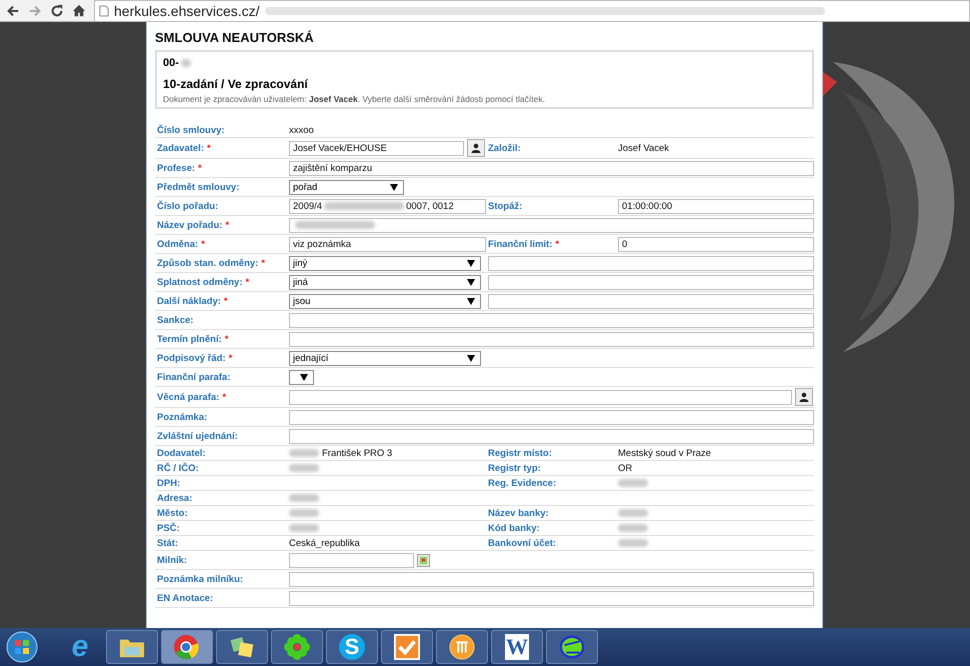  I want to click on url-text: herkules.ehservices.cz/, so click(187, 10).